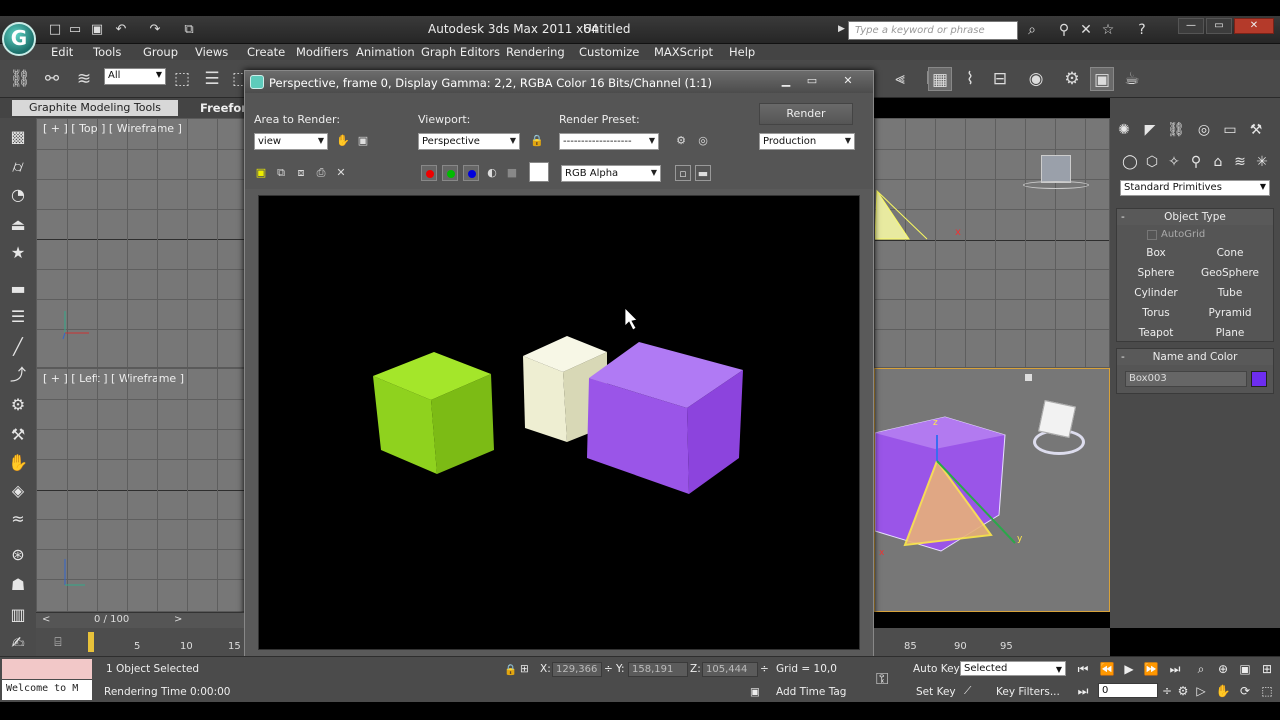  I want to click on cameras-icon: ⚲, so click(1196, 162).